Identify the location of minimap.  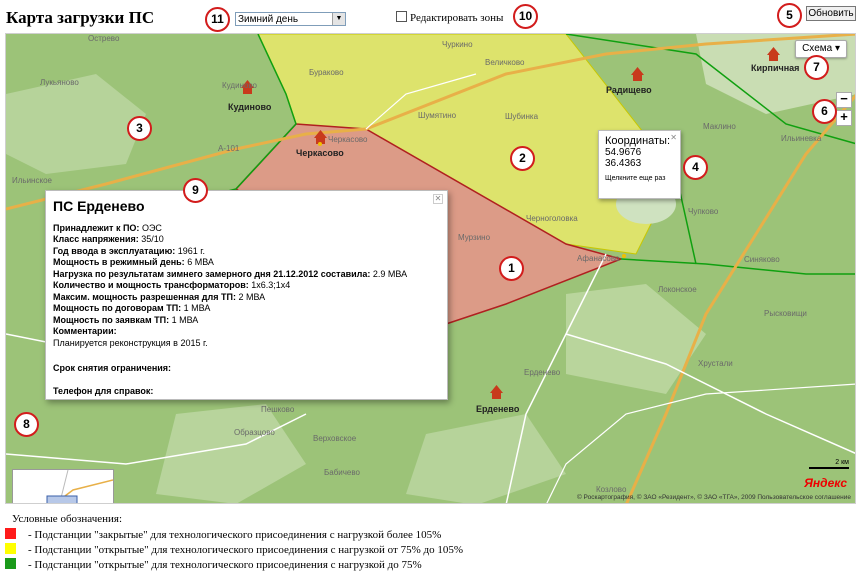
(63, 486).